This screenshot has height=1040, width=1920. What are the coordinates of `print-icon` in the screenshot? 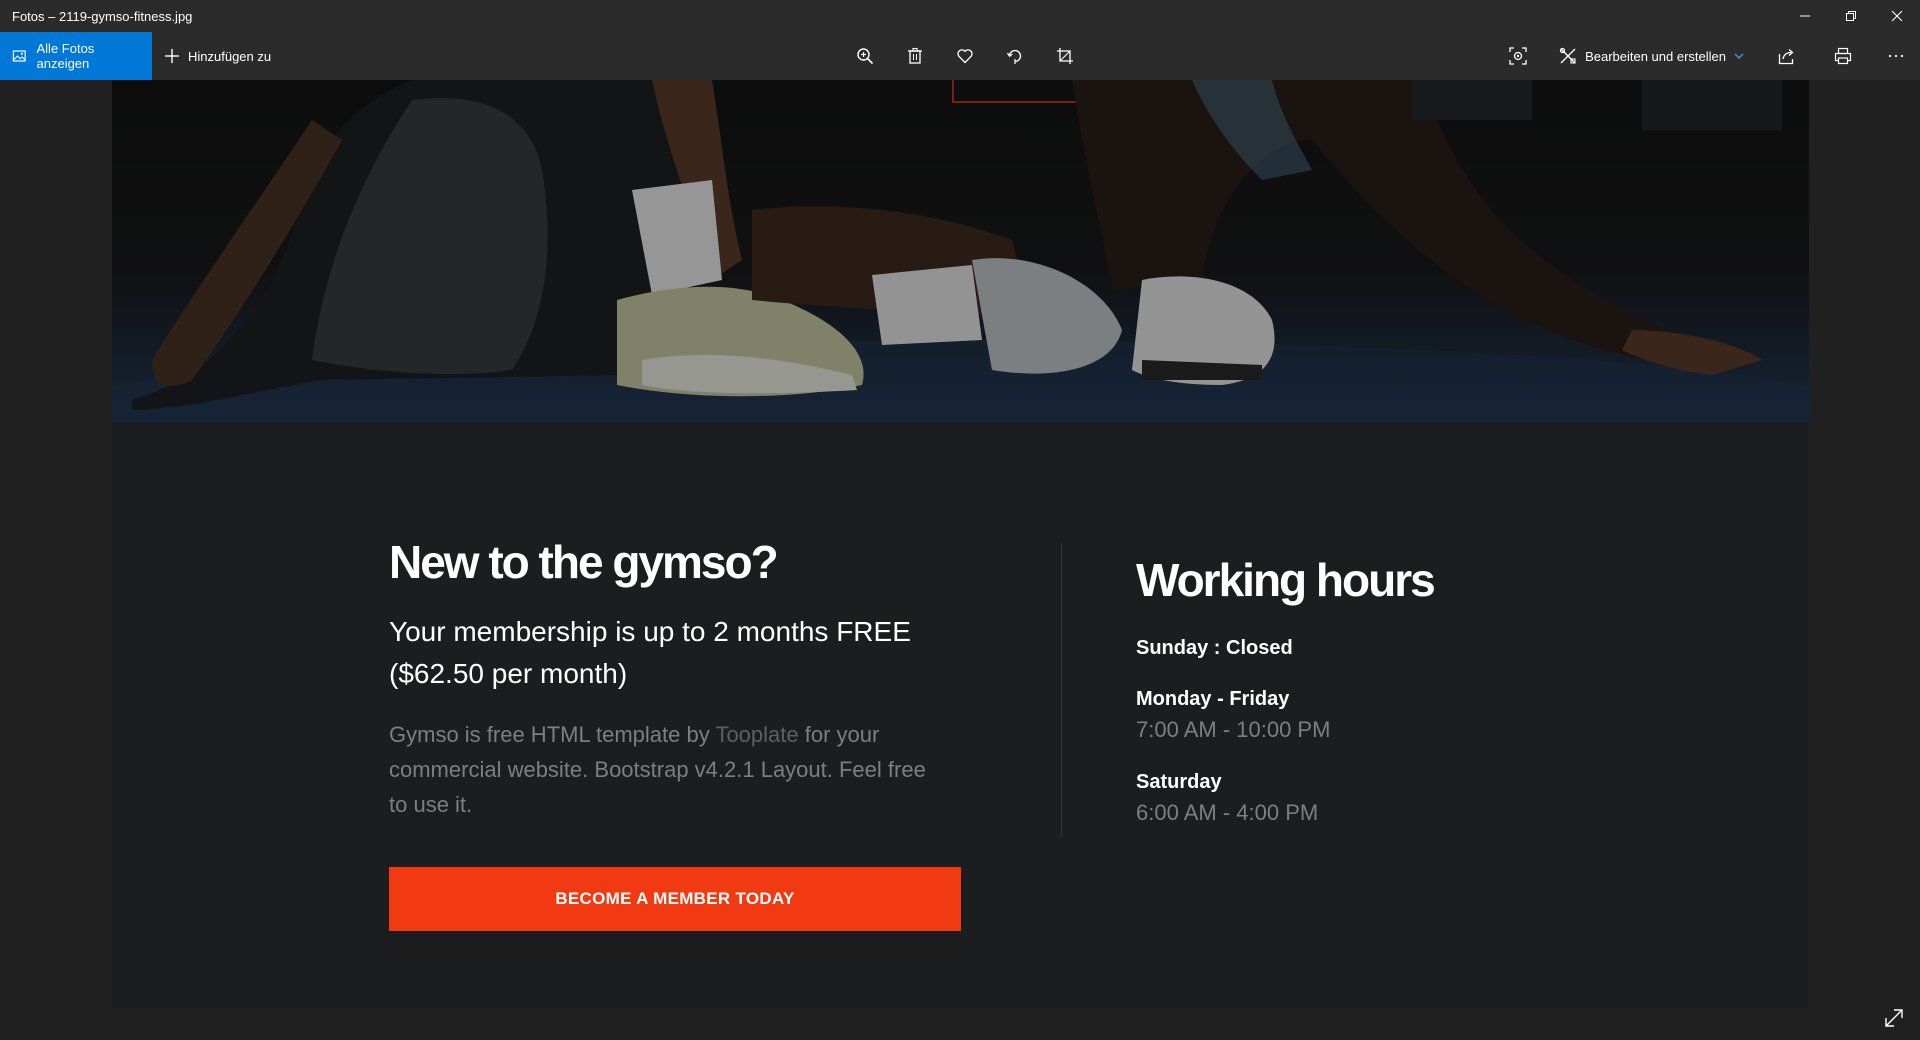 It's located at (1843, 56).